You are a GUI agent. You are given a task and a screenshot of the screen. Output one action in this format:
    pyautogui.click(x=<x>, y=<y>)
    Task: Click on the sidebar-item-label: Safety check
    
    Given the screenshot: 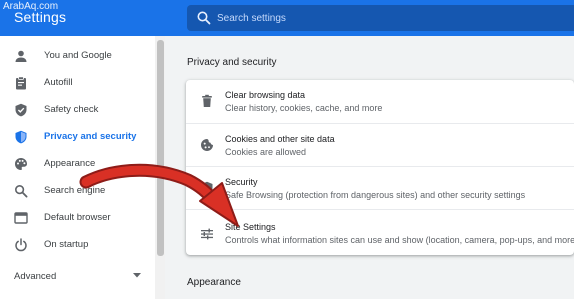 What is the action you would take?
    pyautogui.click(x=71, y=109)
    